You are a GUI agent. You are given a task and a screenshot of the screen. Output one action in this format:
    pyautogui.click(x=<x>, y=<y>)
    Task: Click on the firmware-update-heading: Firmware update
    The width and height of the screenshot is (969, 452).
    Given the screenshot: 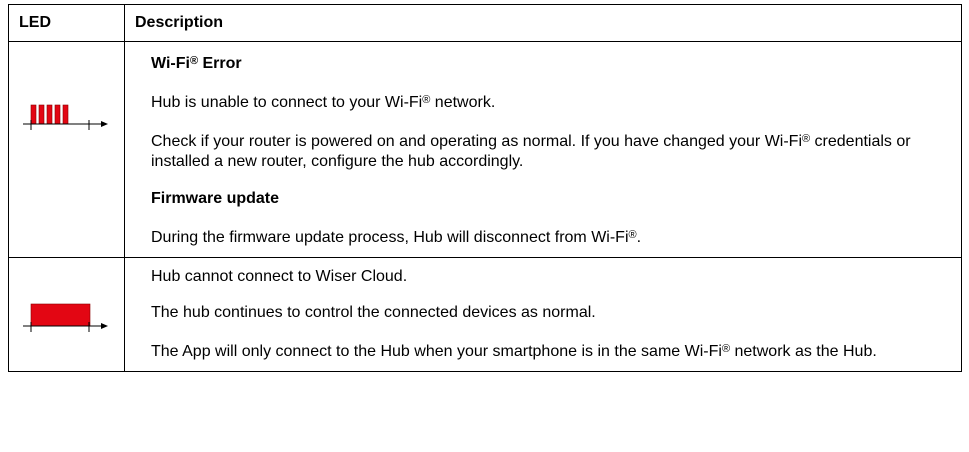 What is the action you would take?
    pyautogui.click(x=215, y=198)
    